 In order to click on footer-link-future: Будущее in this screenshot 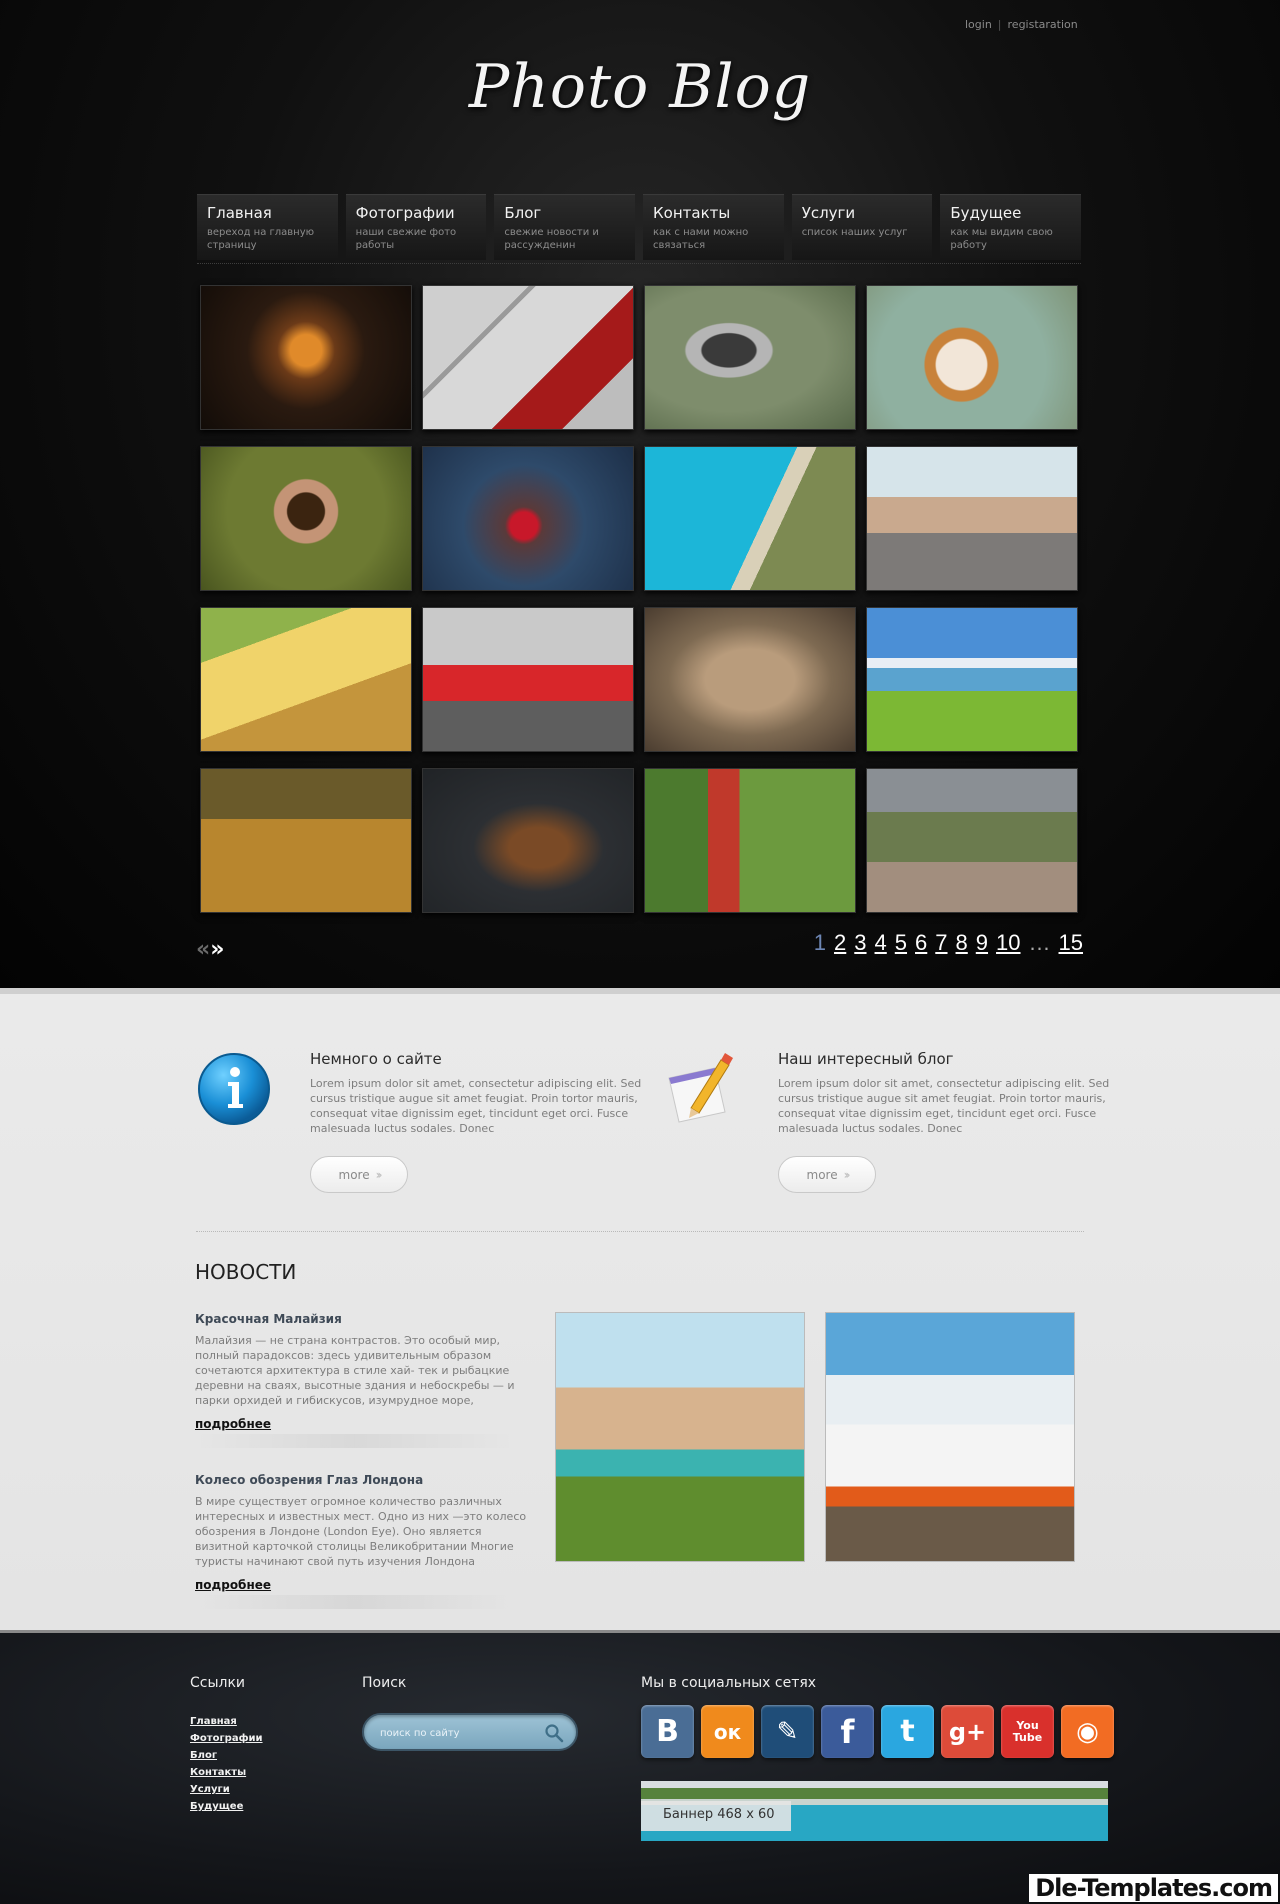, I will do `click(226, 1806)`.